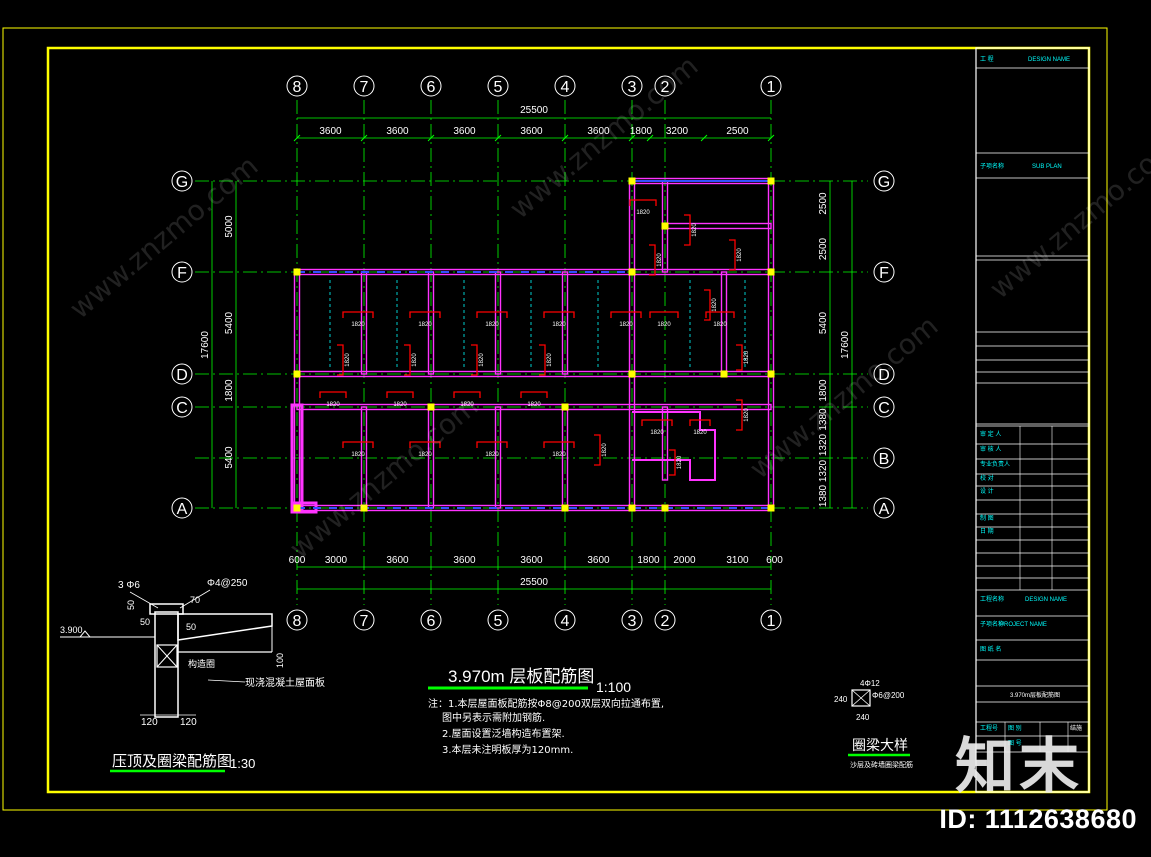 The width and height of the screenshot is (1151, 857). I want to click on label-phi4-250: Φ4@250, so click(227, 583).